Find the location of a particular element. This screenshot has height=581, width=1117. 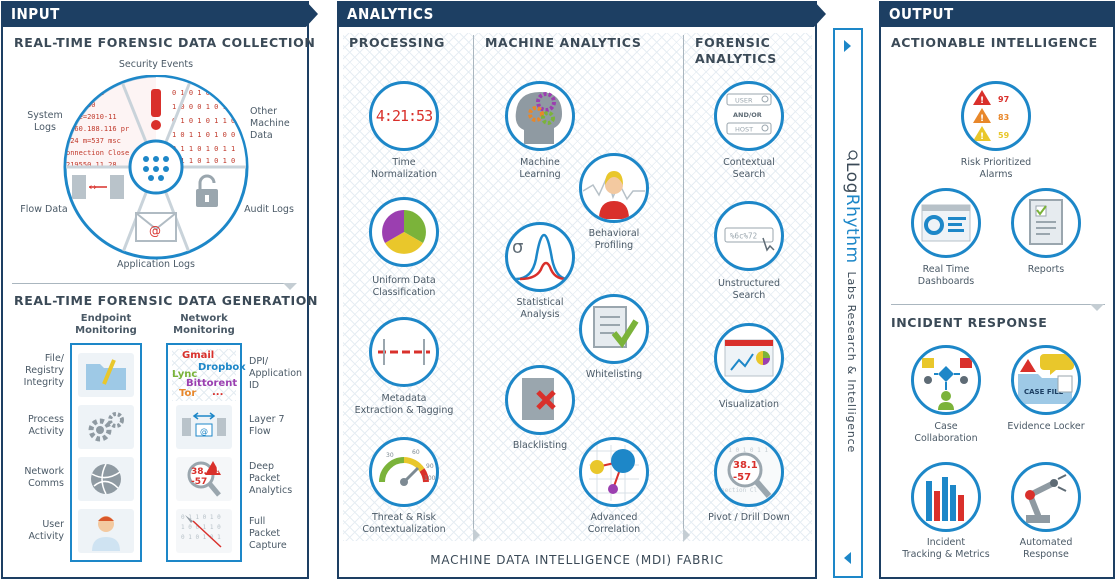

actionable-title: ACTIONABLE INTELLIGENCE is located at coordinates (994, 42).